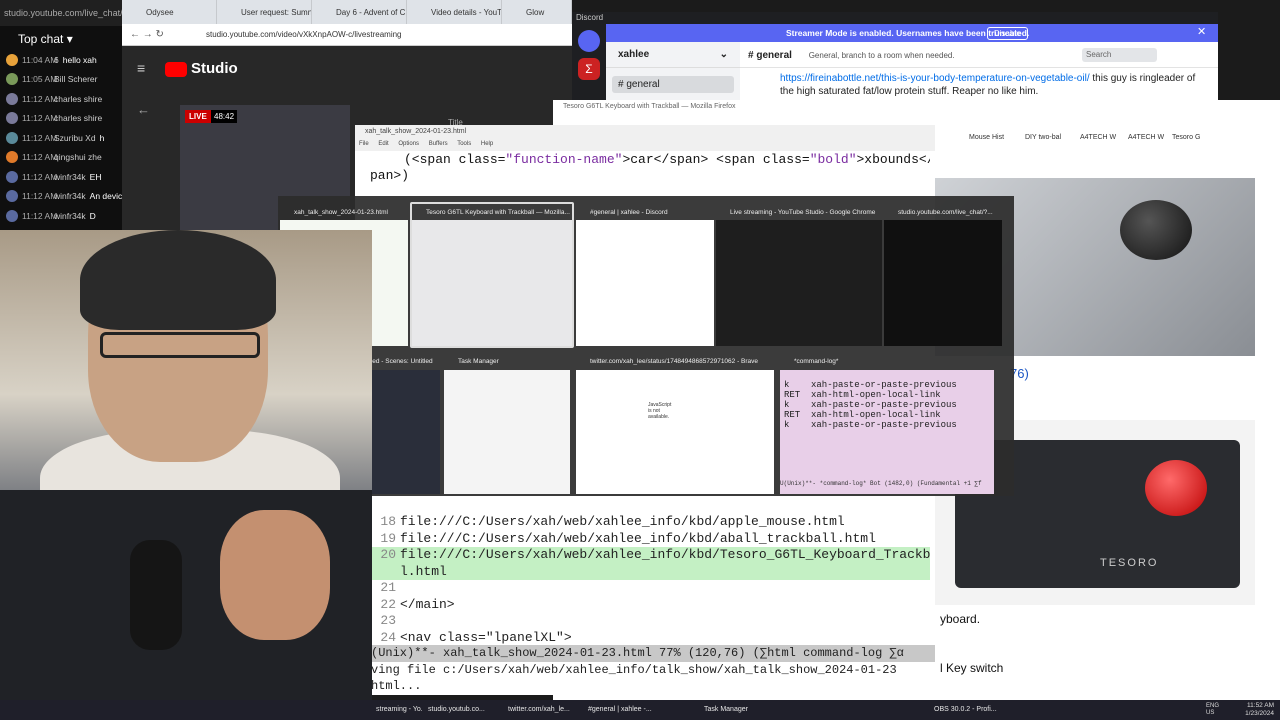  Describe the element at coordinates (65, 38) in the screenshot. I see `top-chat-dropdown: Top chat ▾` at that location.